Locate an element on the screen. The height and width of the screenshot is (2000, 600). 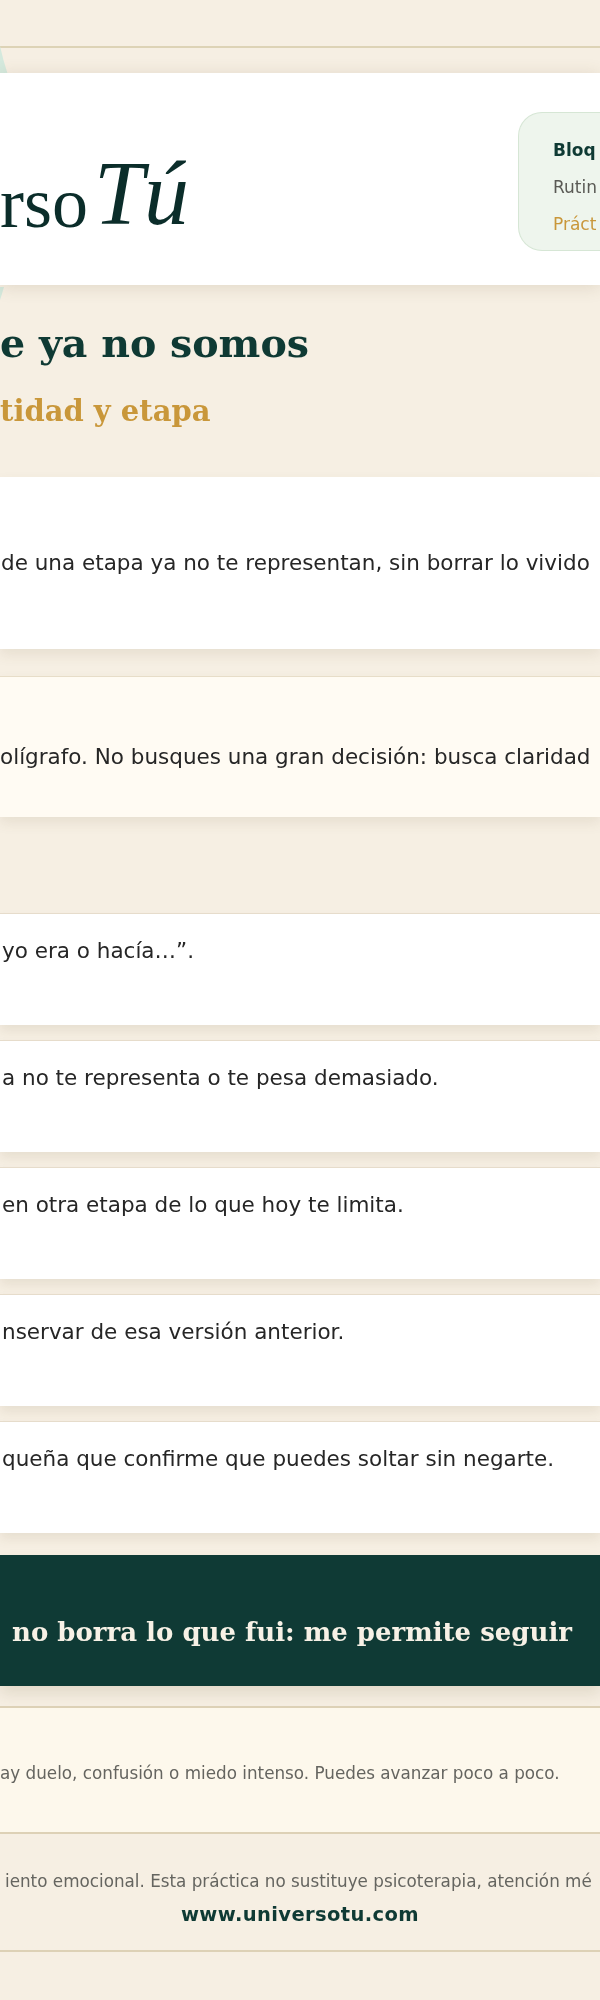
step-text: queña que confirme que puedes soltar sin negarte. is located at coordinates (278, 1459).